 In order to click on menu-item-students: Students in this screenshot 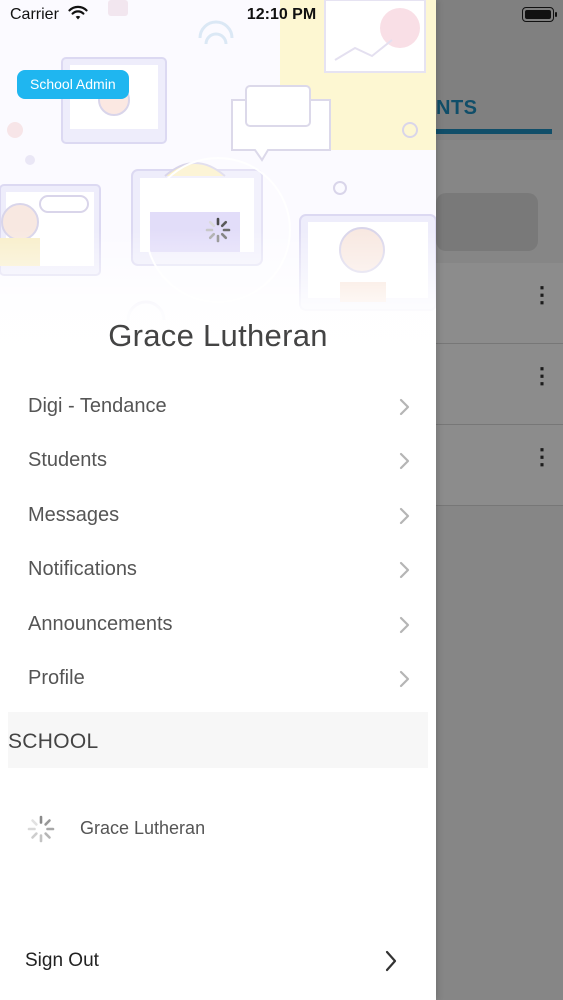, I will do `click(218, 461)`.